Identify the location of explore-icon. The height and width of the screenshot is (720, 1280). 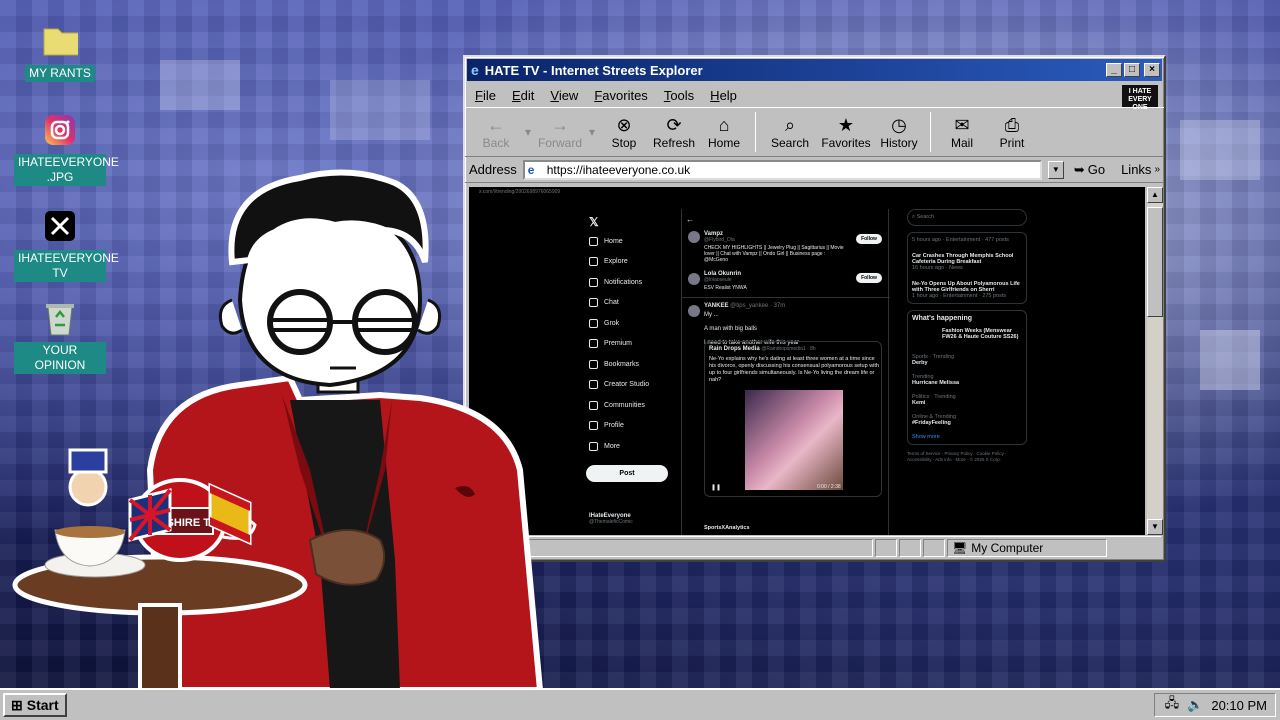
(593, 262).